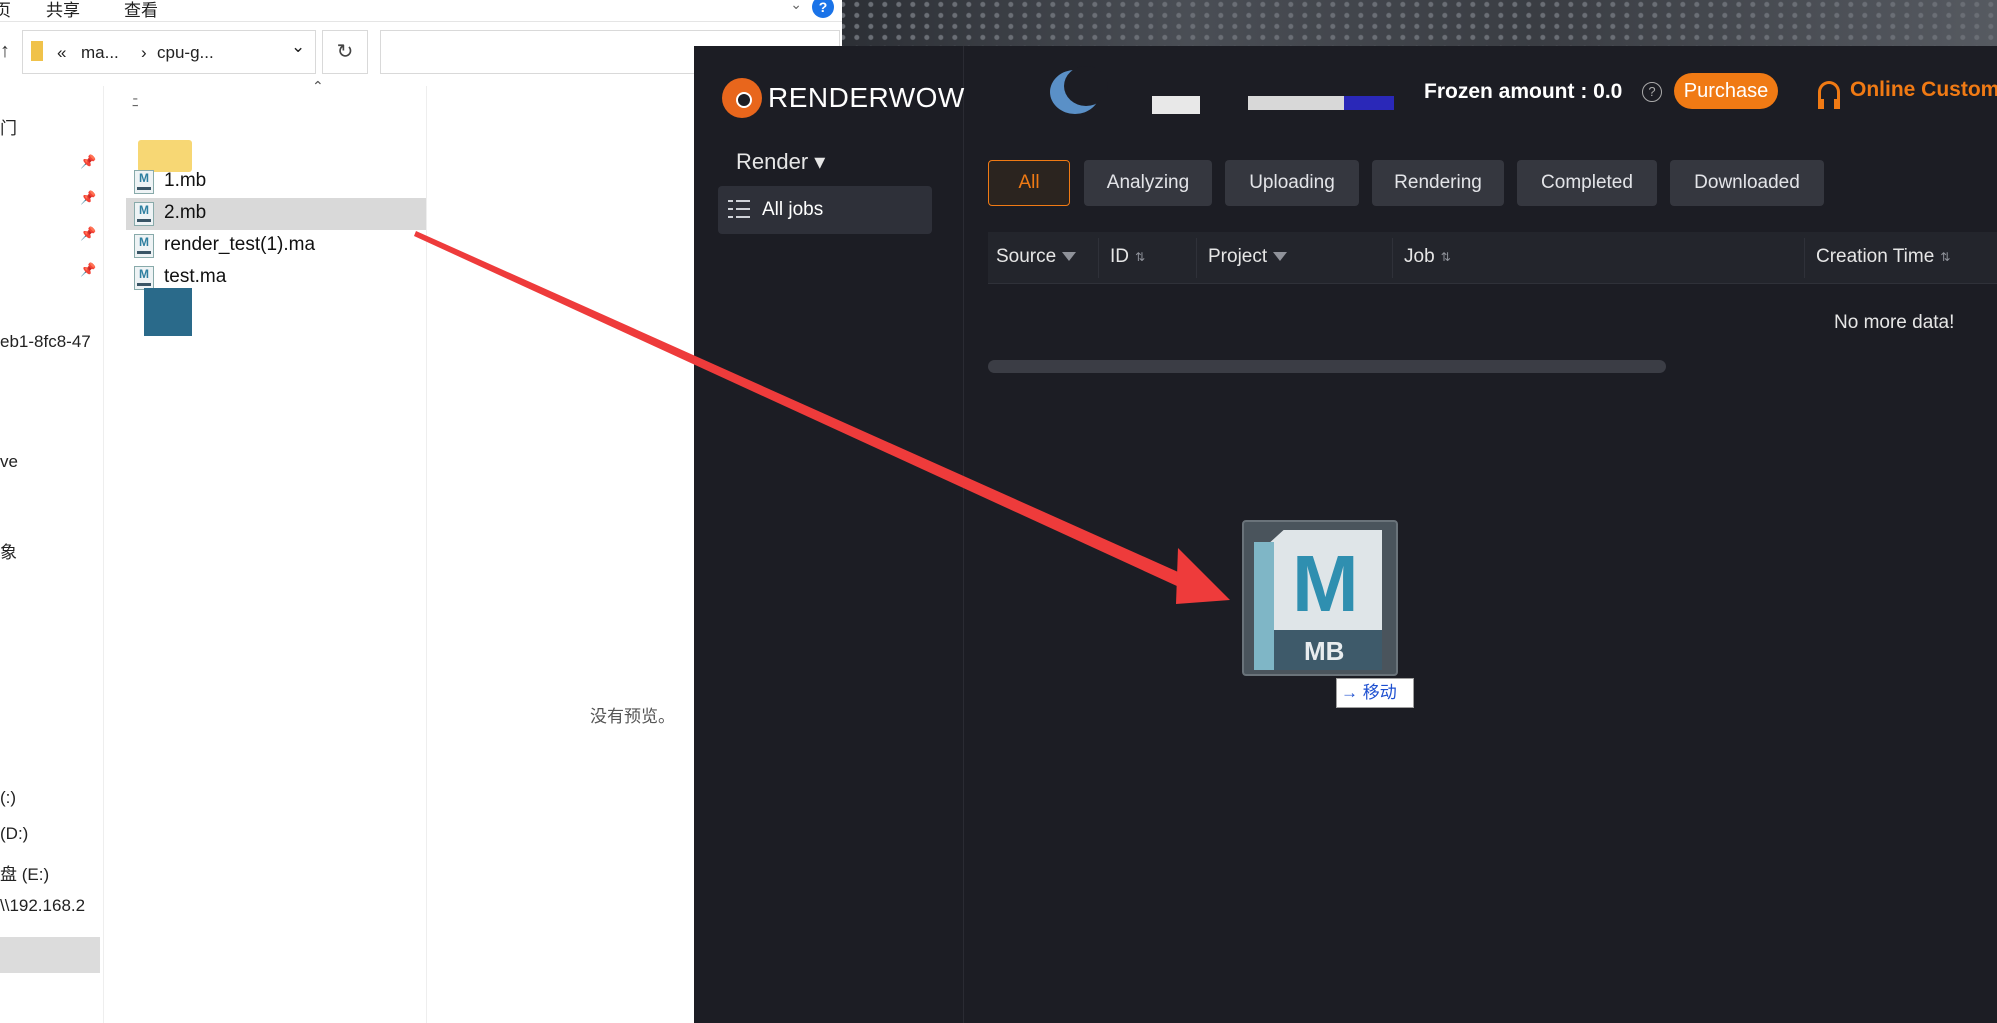 This screenshot has width=1997, height=1023. What do you see at coordinates (1523, 91) in the screenshot?
I see `frozen-amount: Frozen amount : 0.0` at bounding box center [1523, 91].